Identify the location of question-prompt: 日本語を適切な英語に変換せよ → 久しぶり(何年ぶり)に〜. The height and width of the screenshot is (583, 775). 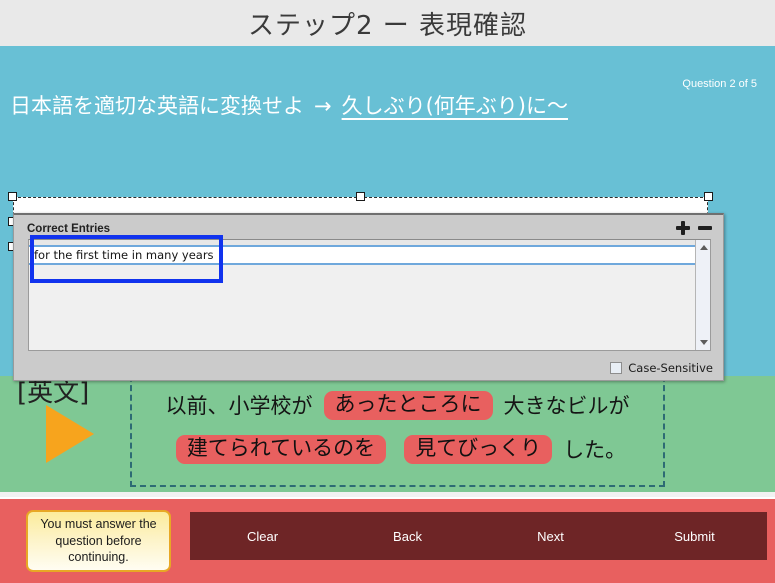
(289, 105).